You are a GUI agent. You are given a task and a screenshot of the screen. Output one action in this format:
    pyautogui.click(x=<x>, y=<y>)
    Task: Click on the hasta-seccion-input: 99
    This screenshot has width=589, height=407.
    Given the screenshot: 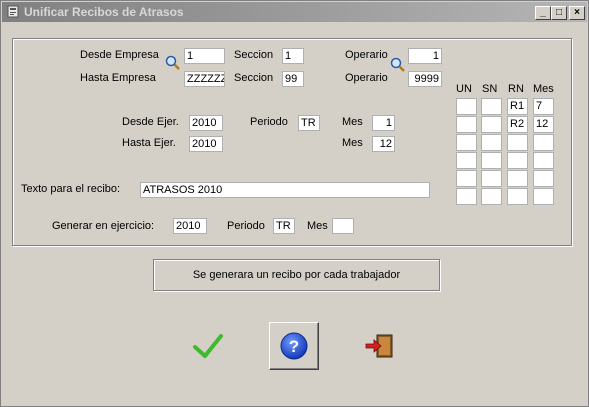 What is the action you would take?
    pyautogui.click(x=293, y=79)
    